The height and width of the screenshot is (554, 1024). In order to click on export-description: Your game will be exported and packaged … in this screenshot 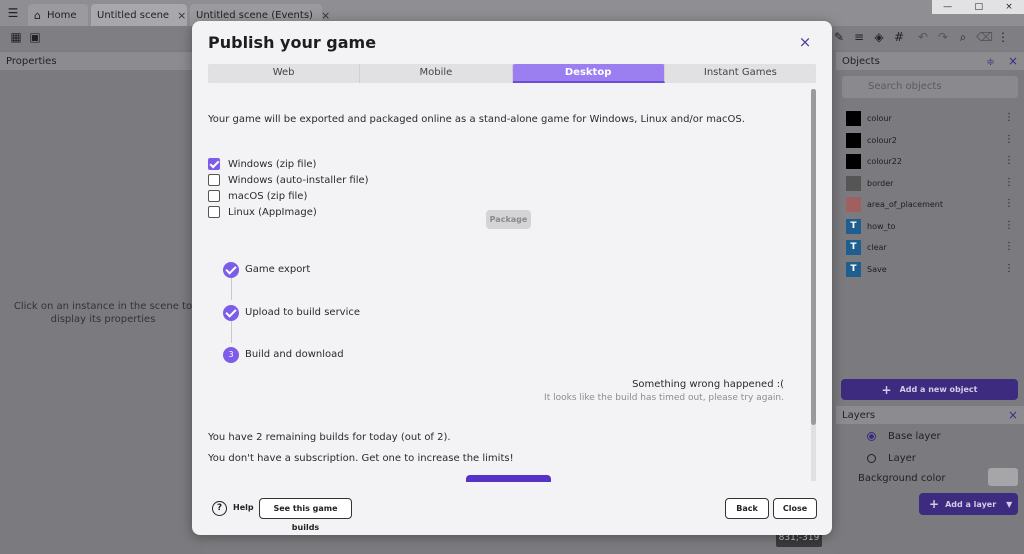, I will do `click(476, 119)`.